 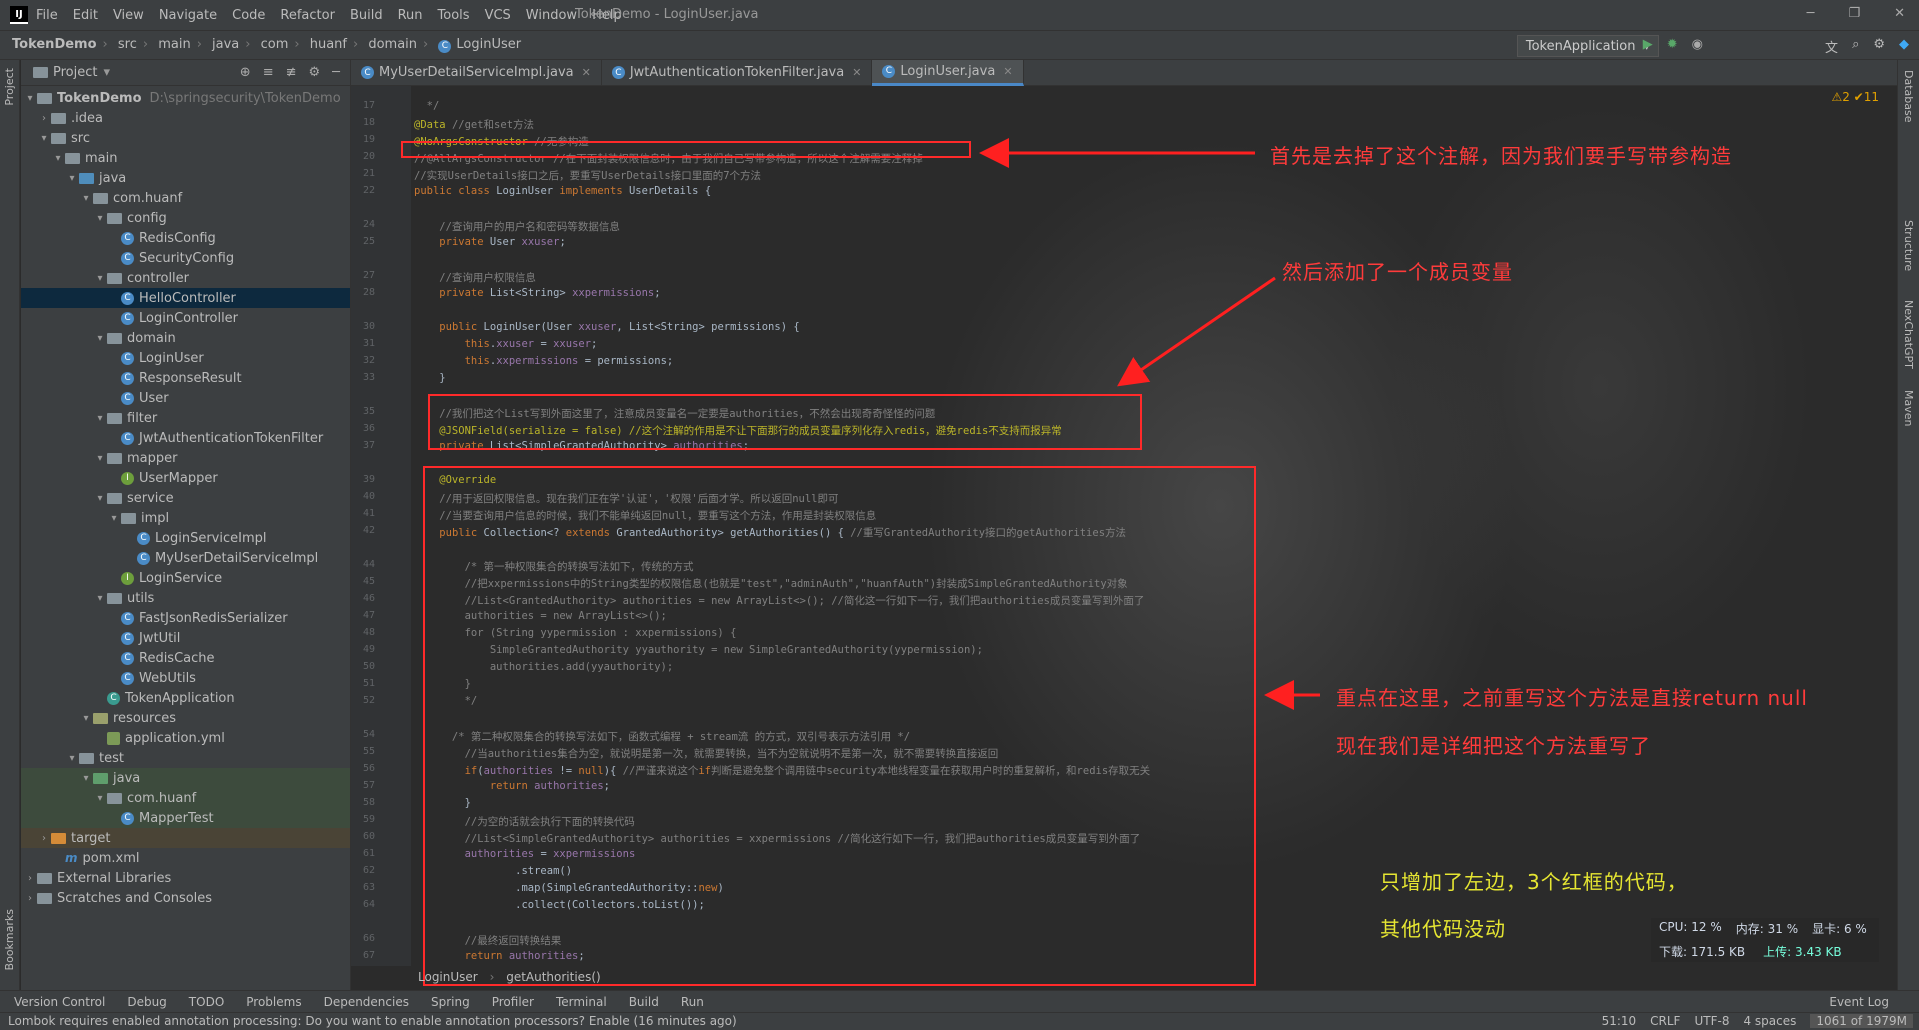 What do you see at coordinates (366, 1002) in the screenshot?
I see `dependencies-tab: Dependencies` at bounding box center [366, 1002].